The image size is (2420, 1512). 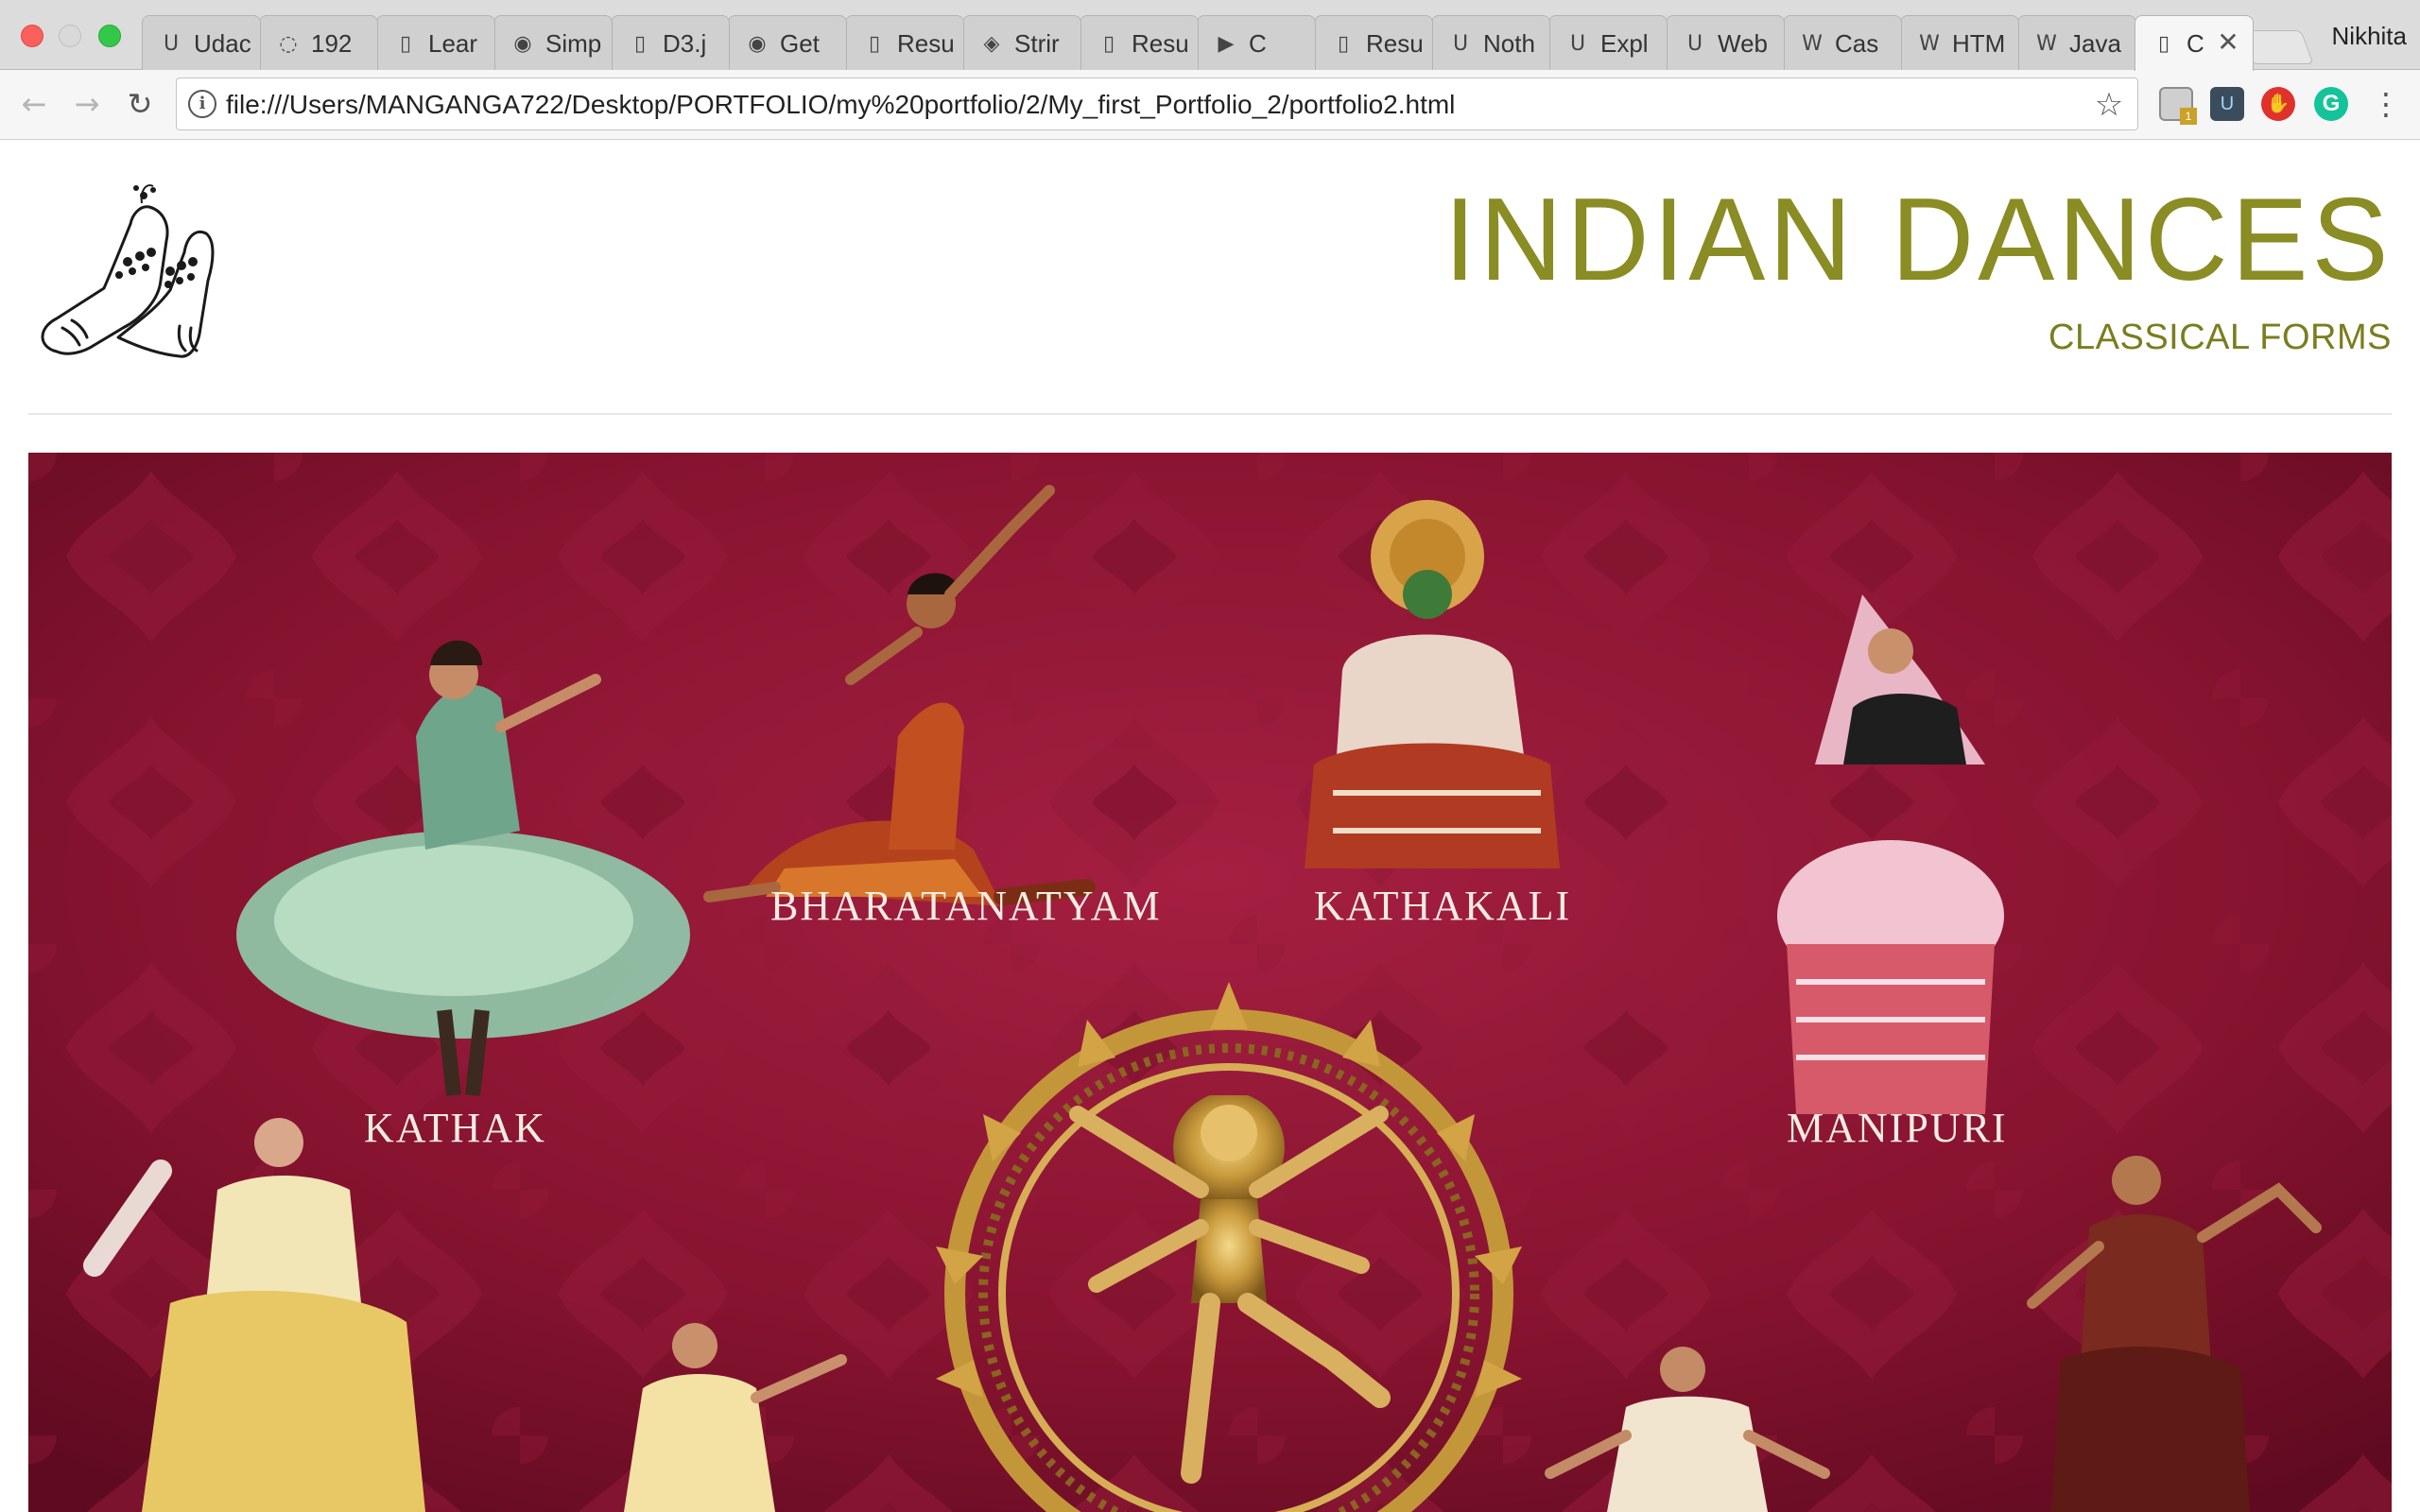 What do you see at coordinates (1210, 414) in the screenshot?
I see `header-divider` at bounding box center [1210, 414].